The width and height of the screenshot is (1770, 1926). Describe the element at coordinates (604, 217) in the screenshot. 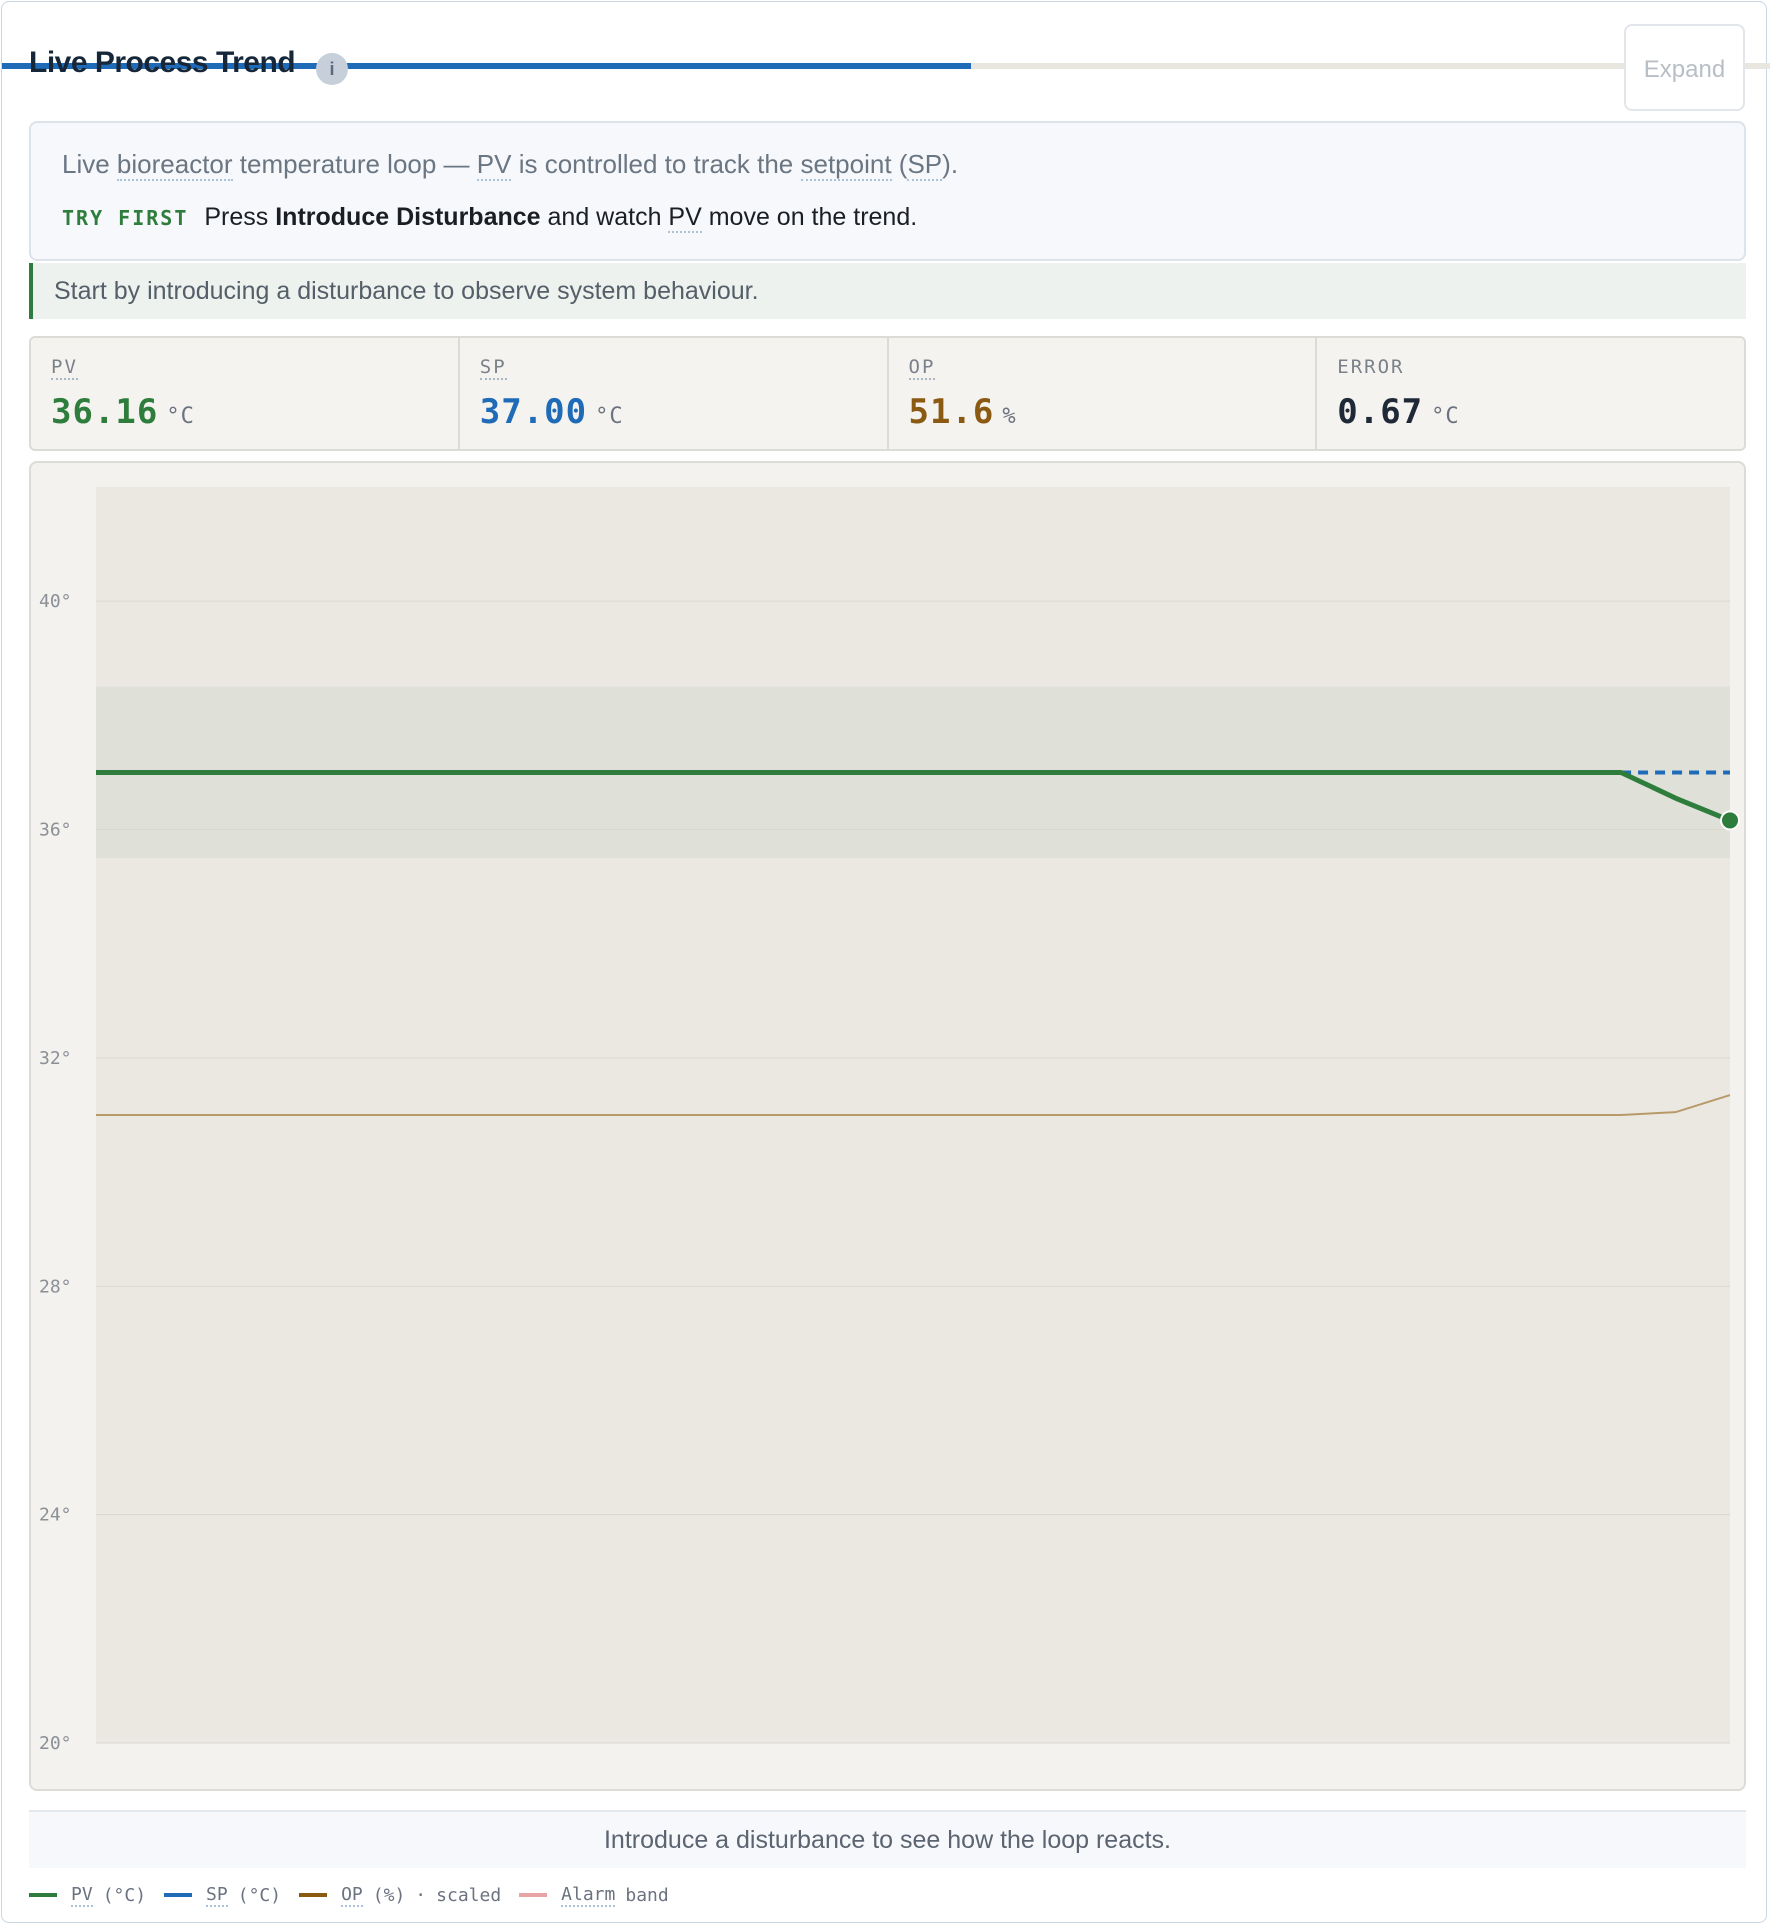

I see `try-text: and watch` at that location.